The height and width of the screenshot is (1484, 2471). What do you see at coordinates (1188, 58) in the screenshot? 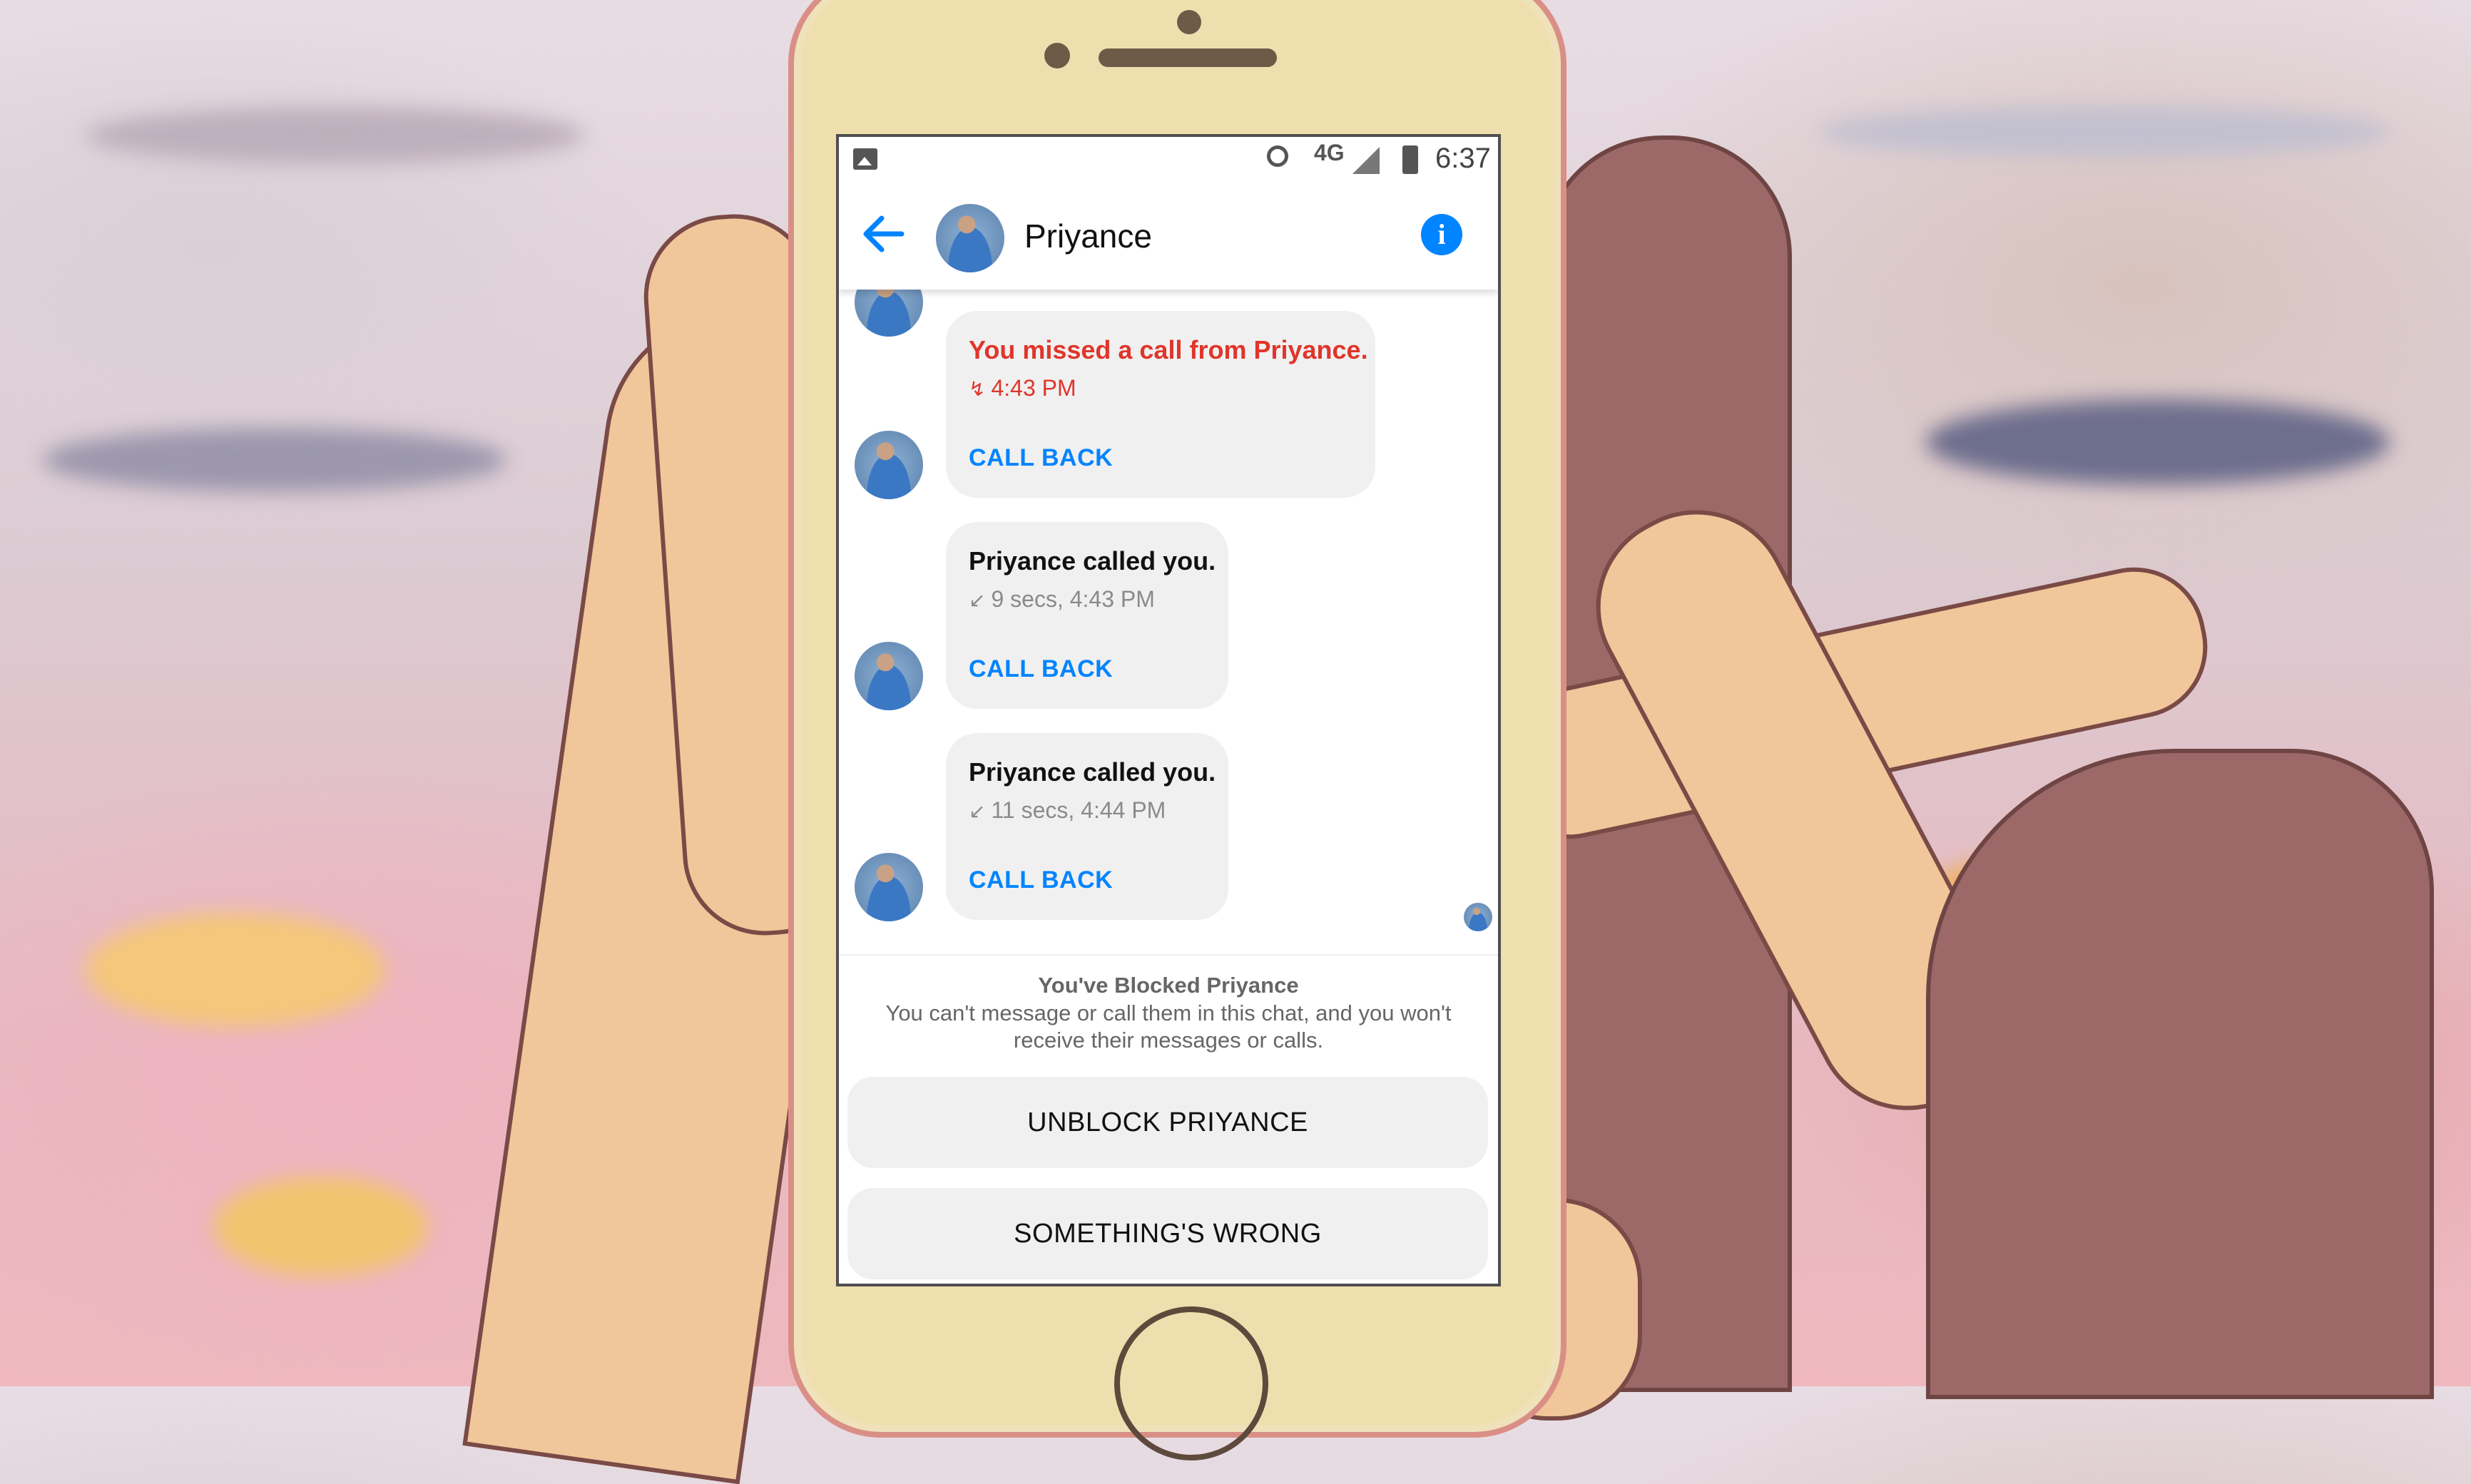
I see `earpiece-speaker` at bounding box center [1188, 58].